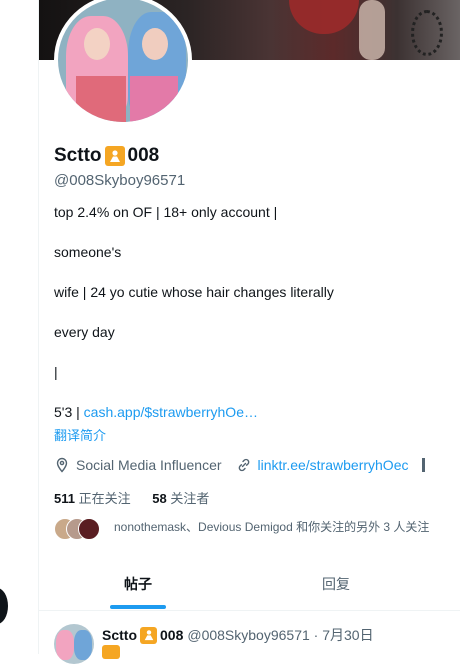  I want to click on avatar, so click(89, 529).